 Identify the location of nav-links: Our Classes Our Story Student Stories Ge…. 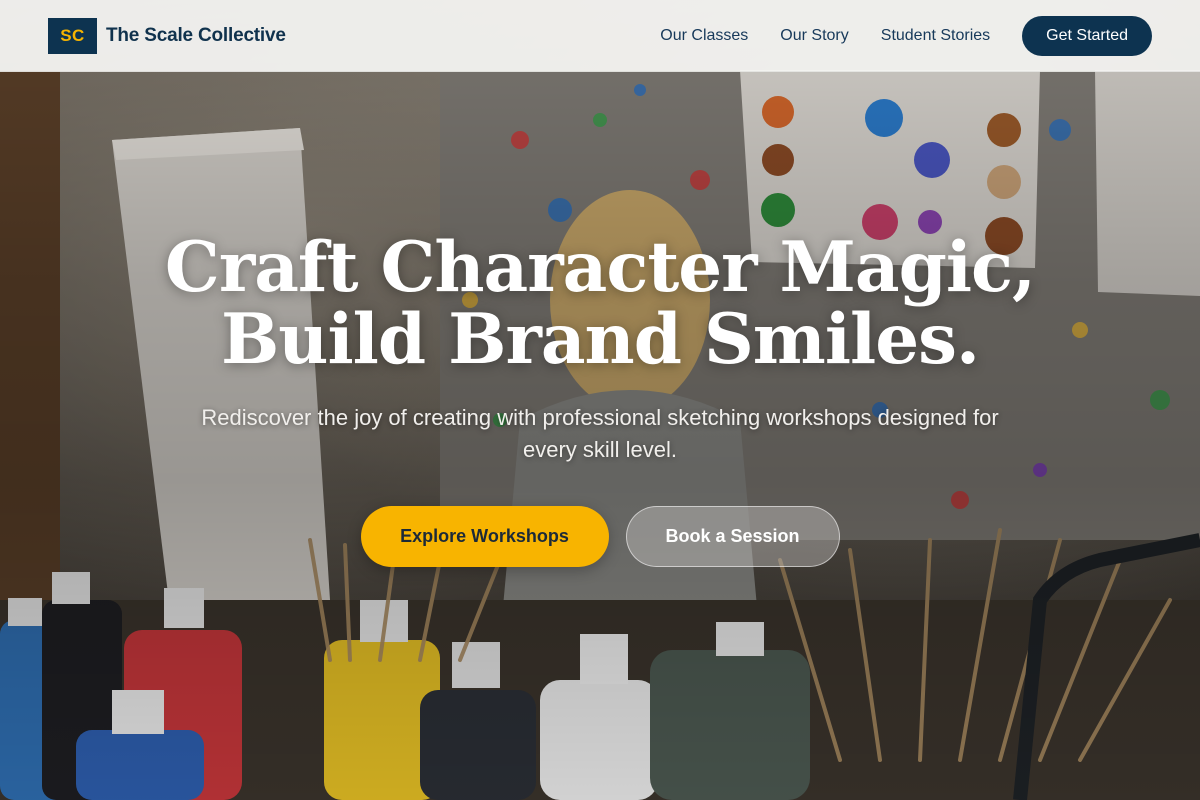
(906, 35).